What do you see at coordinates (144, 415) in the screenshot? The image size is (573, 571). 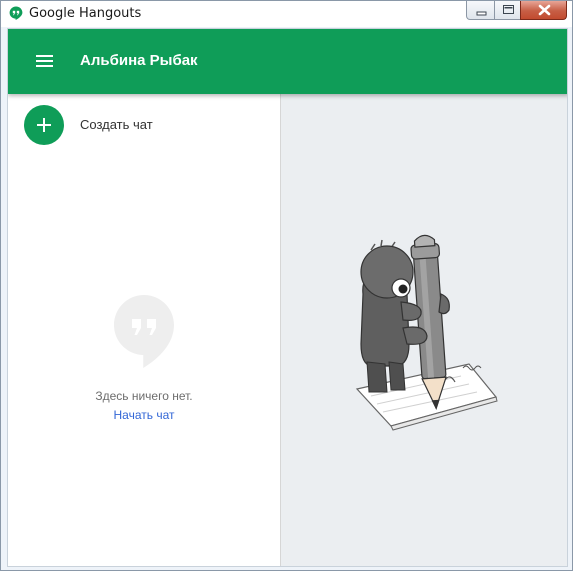 I see `start-chat-link: Начать чат` at bounding box center [144, 415].